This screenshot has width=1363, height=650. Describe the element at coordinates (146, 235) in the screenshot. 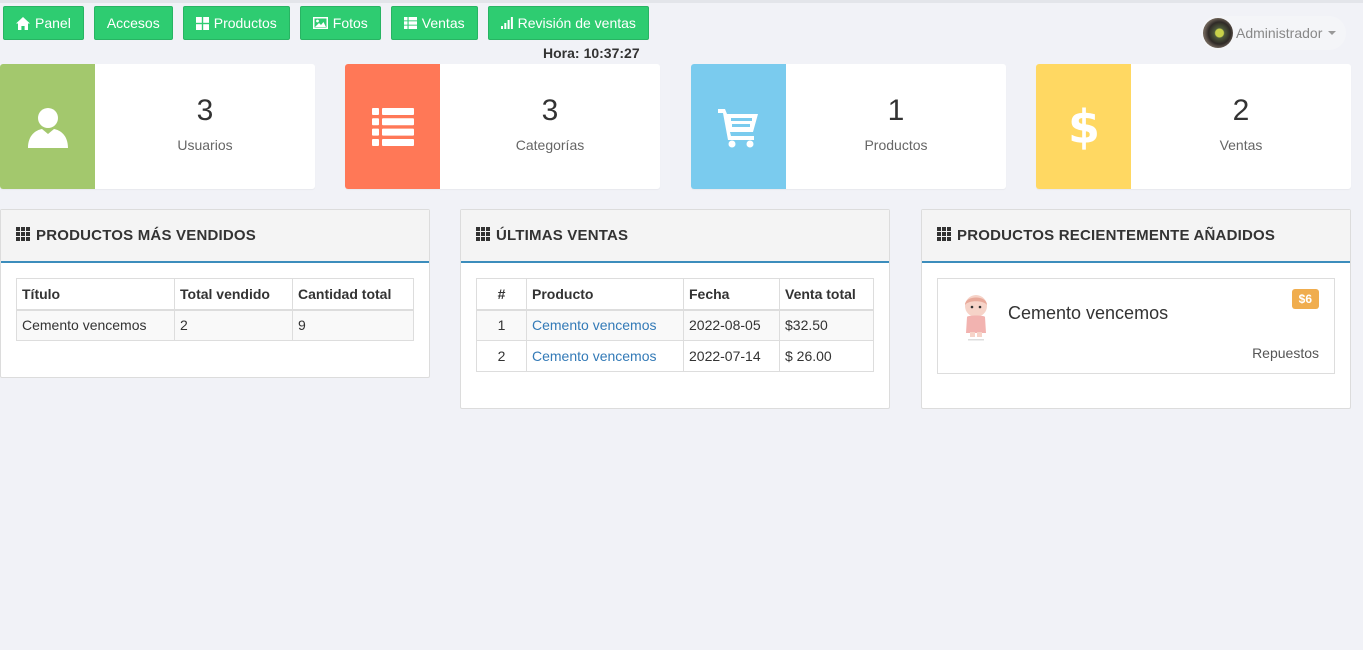

I see `panel-title: PRODUCTOS MÁS VENDIDOS` at that location.